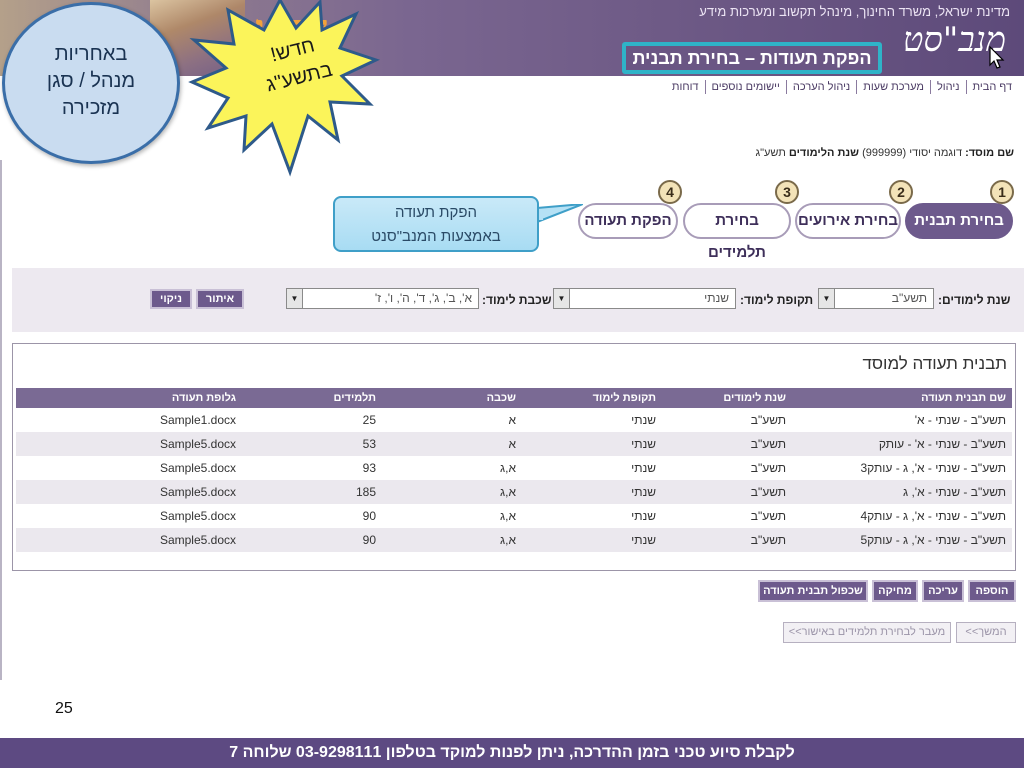 This screenshot has width=1024, height=768. Describe the element at coordinates (452, 398) in the screenshot. I see `col-grade: שכבה` at that location.